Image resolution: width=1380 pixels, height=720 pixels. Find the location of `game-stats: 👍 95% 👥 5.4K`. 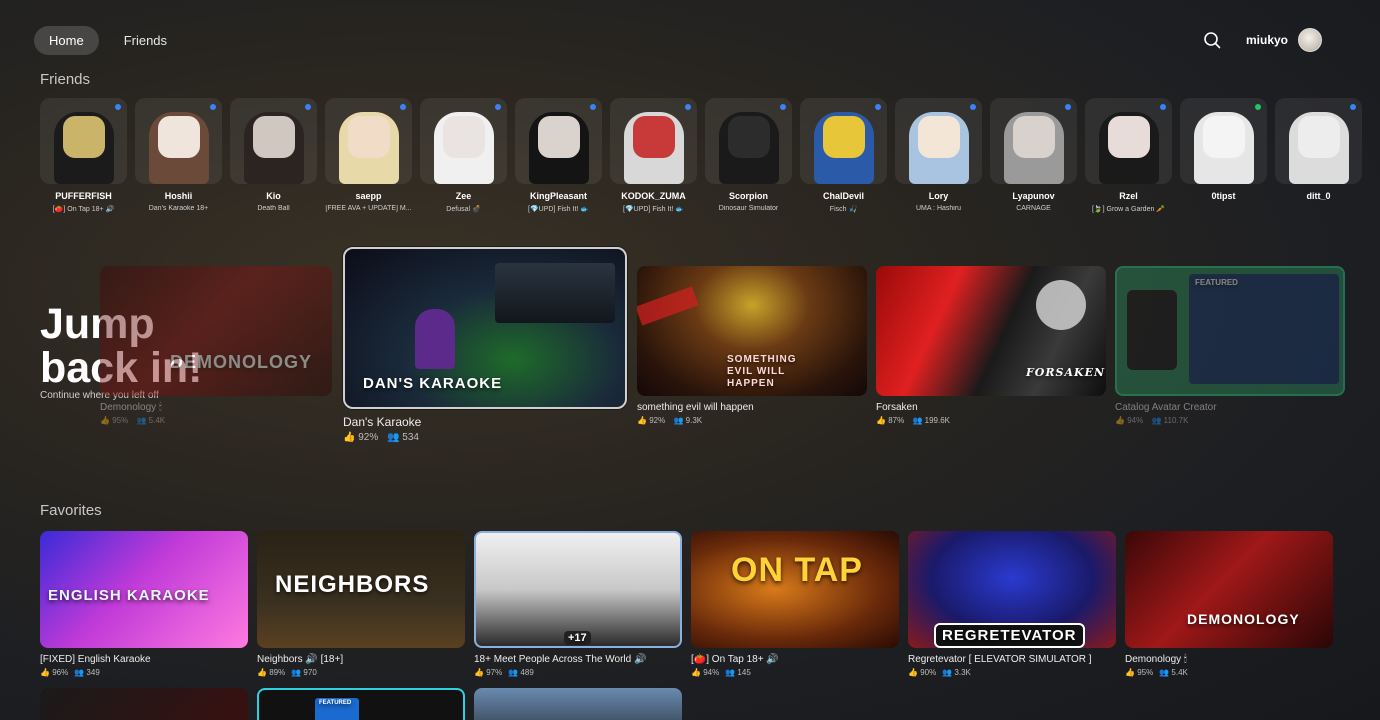

game-stats: 👍 95% 👥 5.4K is located at coordinates (216, 420).